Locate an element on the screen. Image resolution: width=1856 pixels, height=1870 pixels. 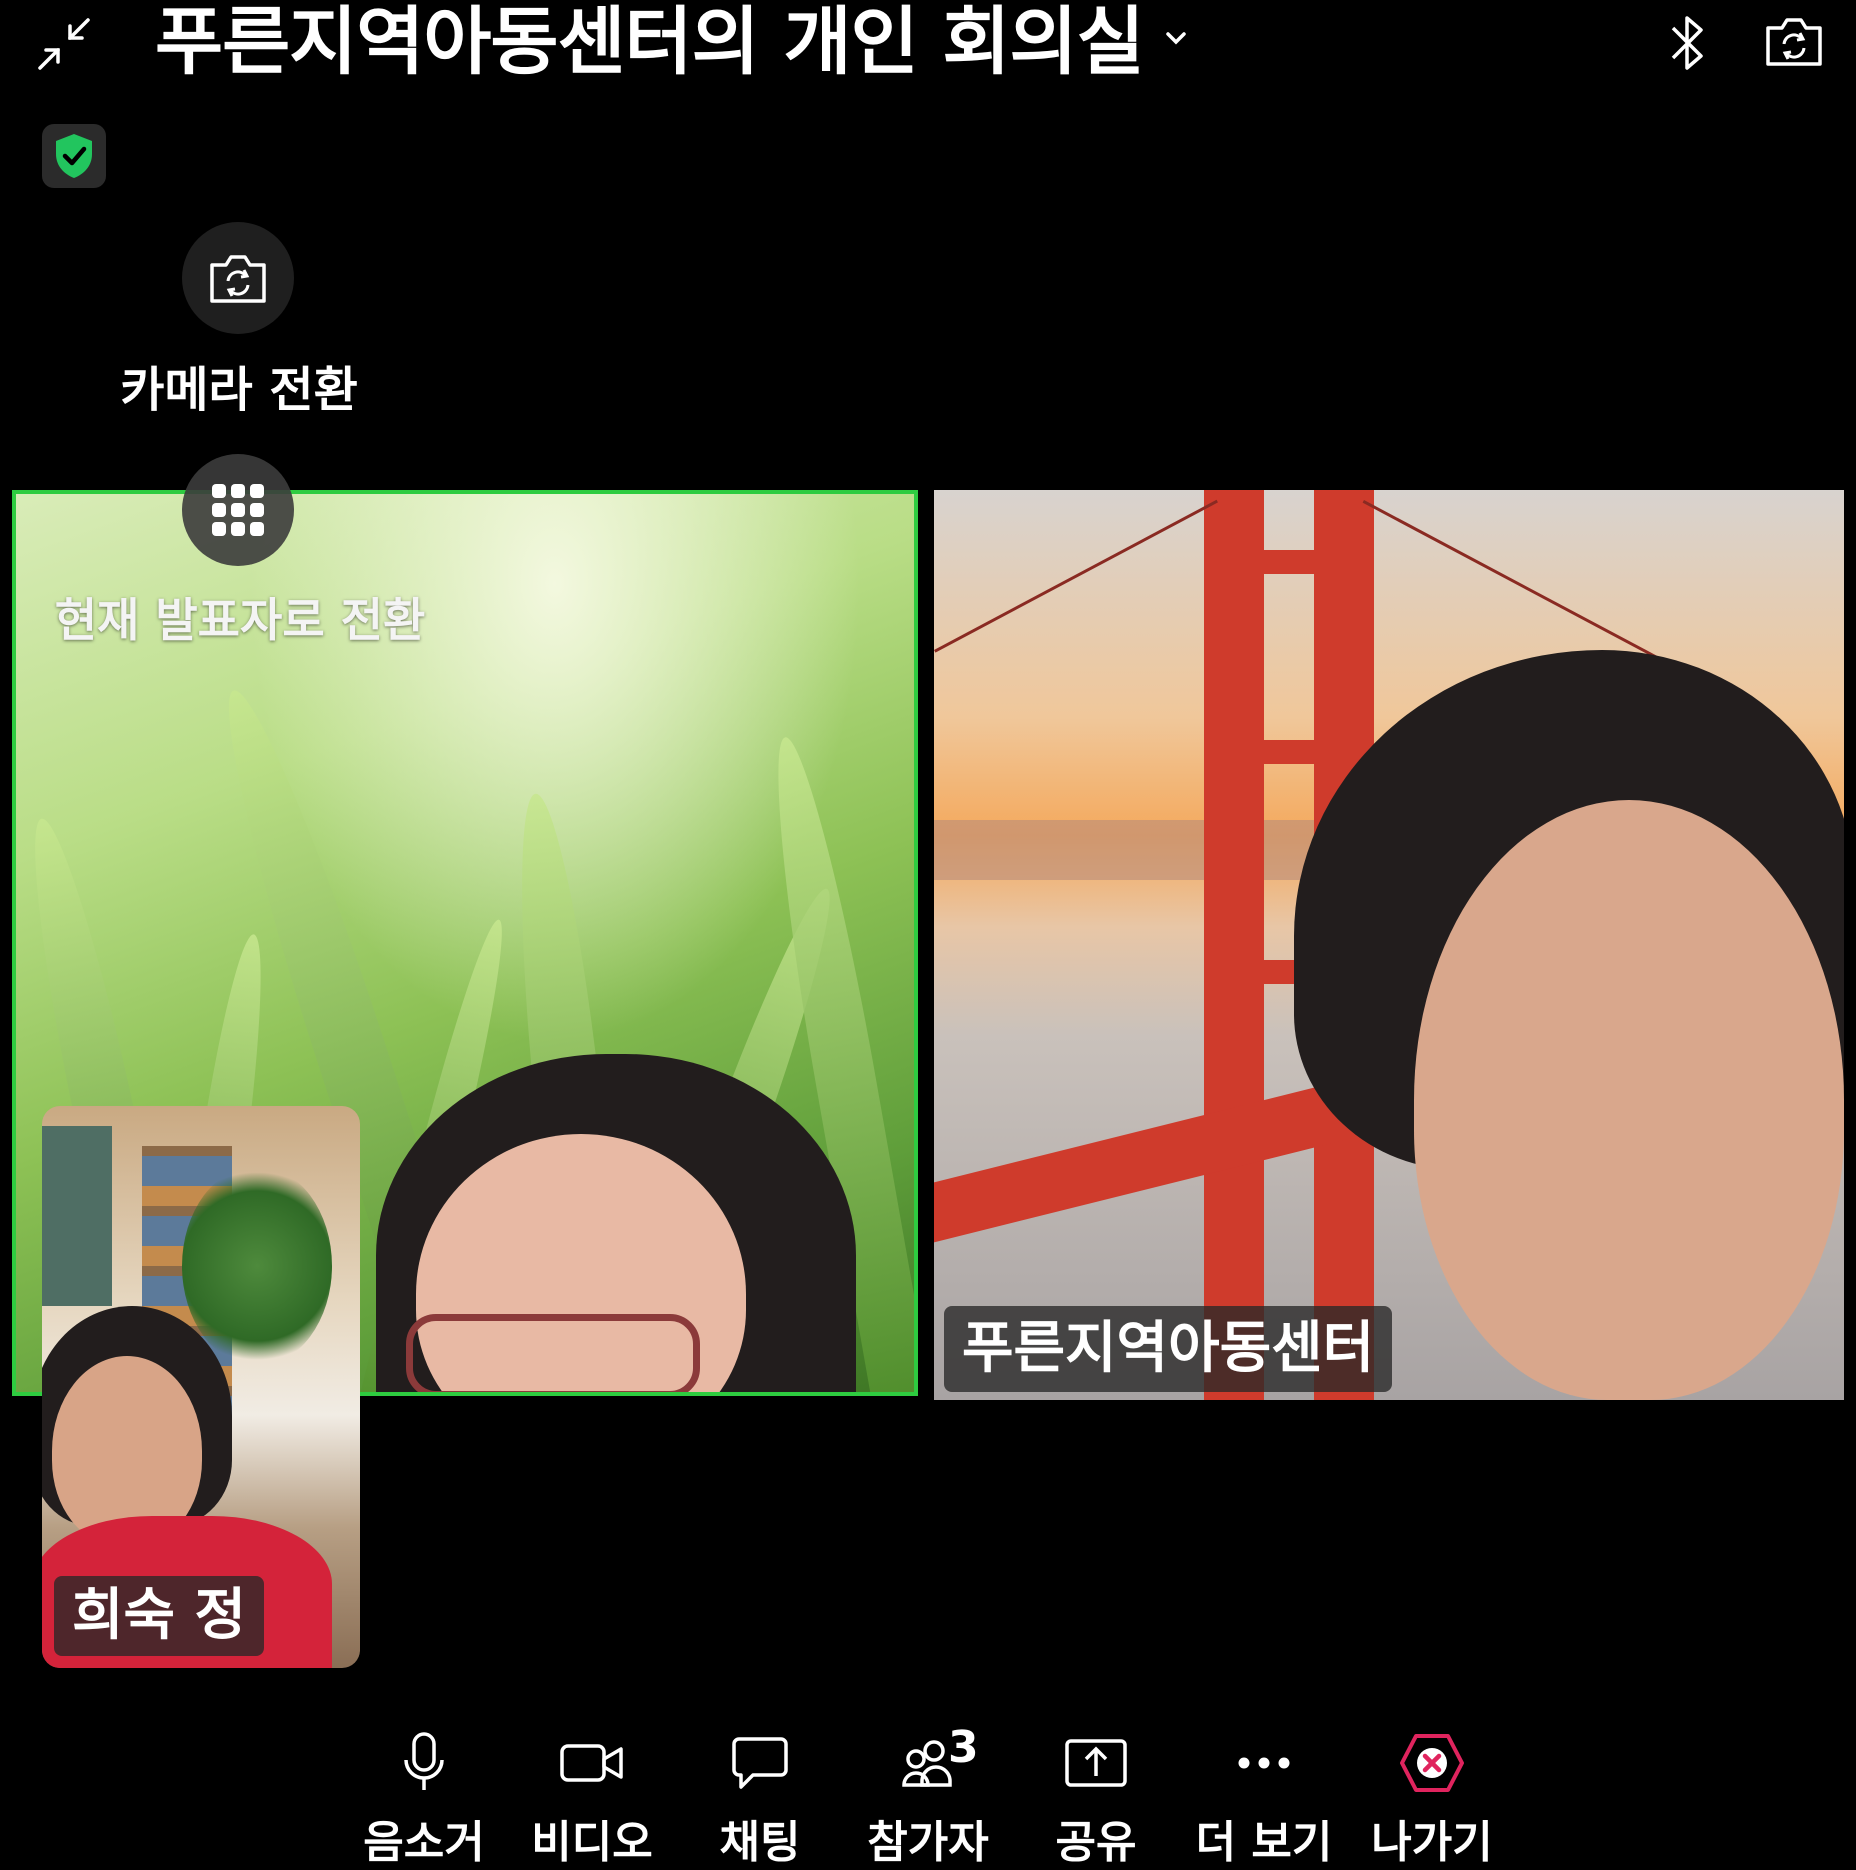
share-button is located at coordinates (1096, 1763).